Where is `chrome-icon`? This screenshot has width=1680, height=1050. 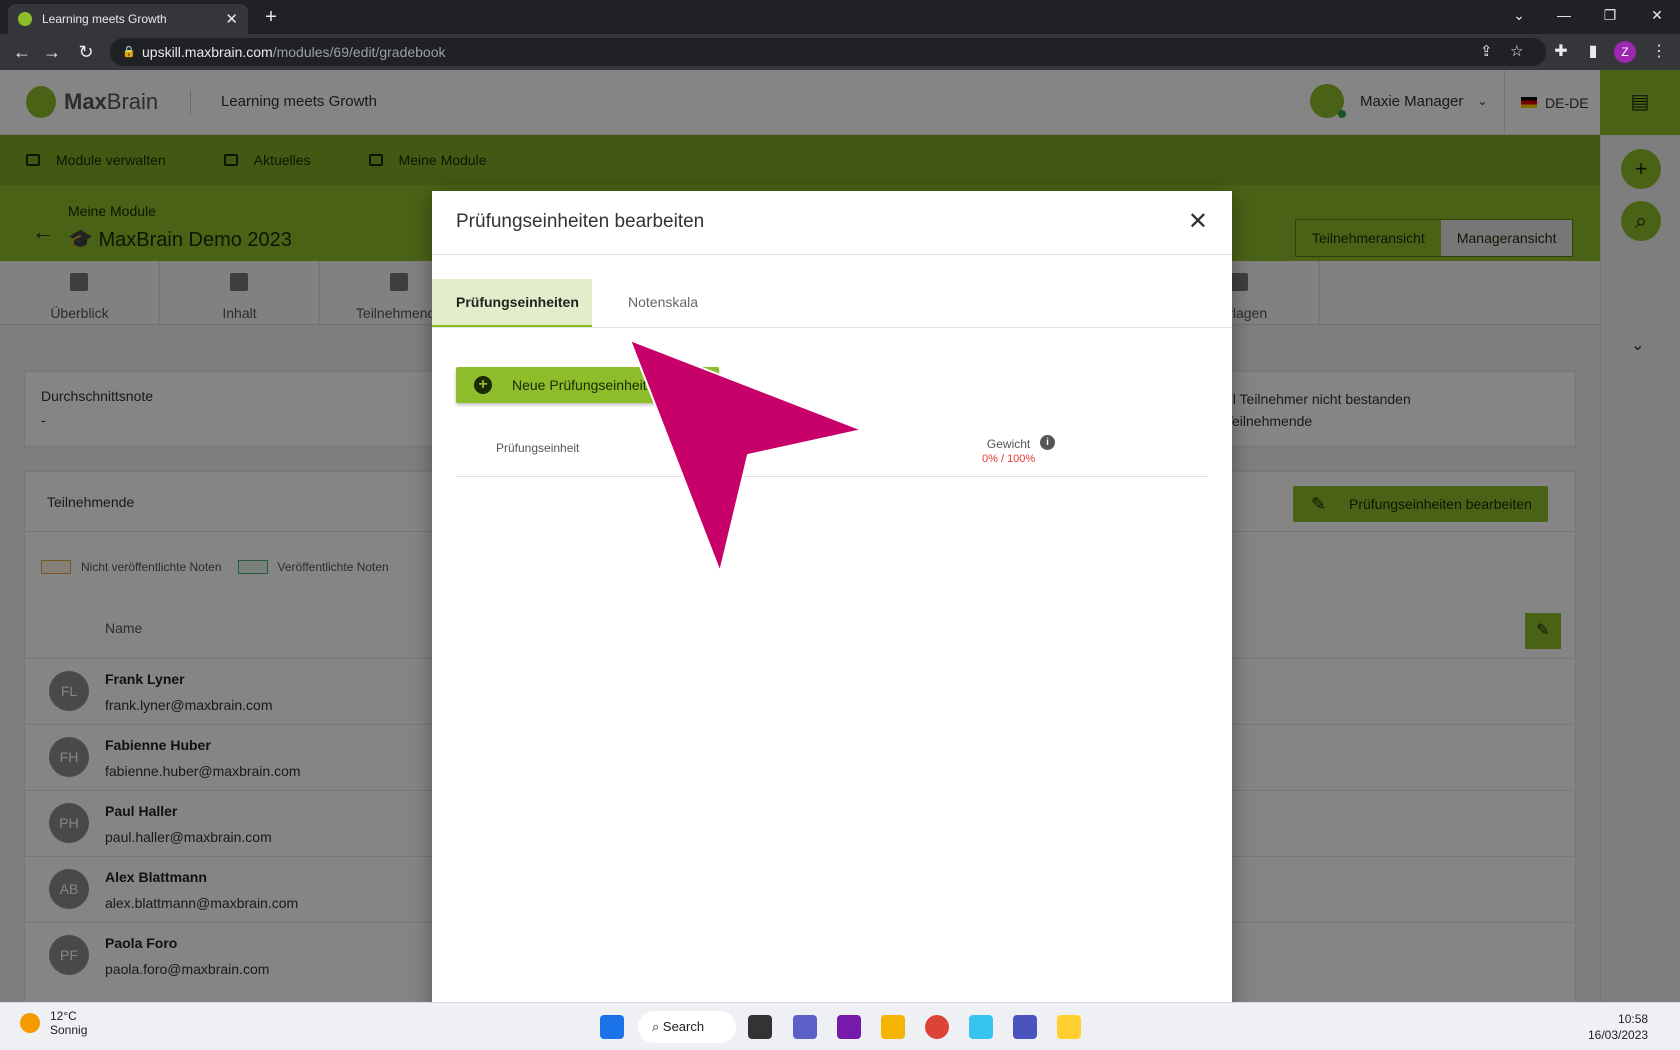 chrome-icon is located at coordinates (937, 1027).